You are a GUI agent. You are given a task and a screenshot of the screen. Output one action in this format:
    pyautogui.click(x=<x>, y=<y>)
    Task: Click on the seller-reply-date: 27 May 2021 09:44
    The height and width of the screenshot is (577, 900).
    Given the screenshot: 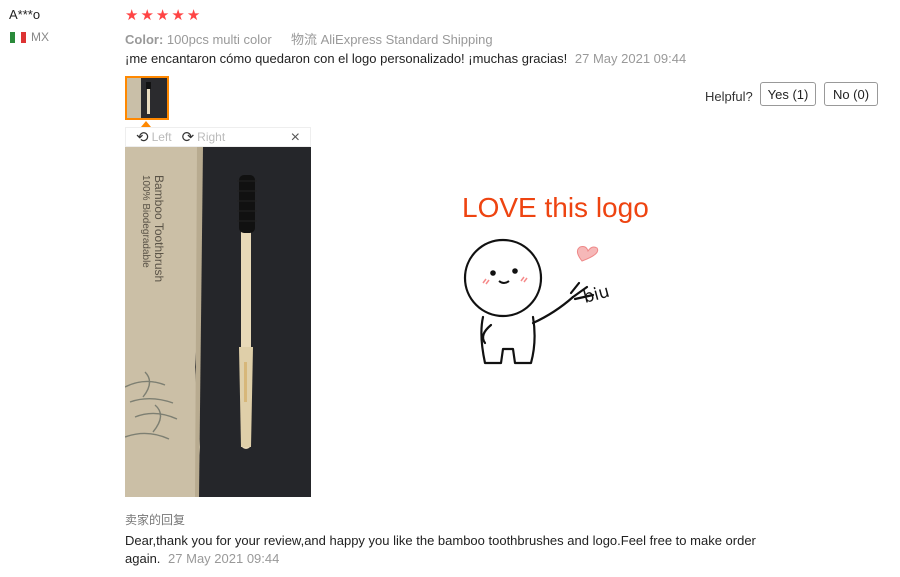 What is the action you would take?
    pyautogui.click(x=224, y=558)
    